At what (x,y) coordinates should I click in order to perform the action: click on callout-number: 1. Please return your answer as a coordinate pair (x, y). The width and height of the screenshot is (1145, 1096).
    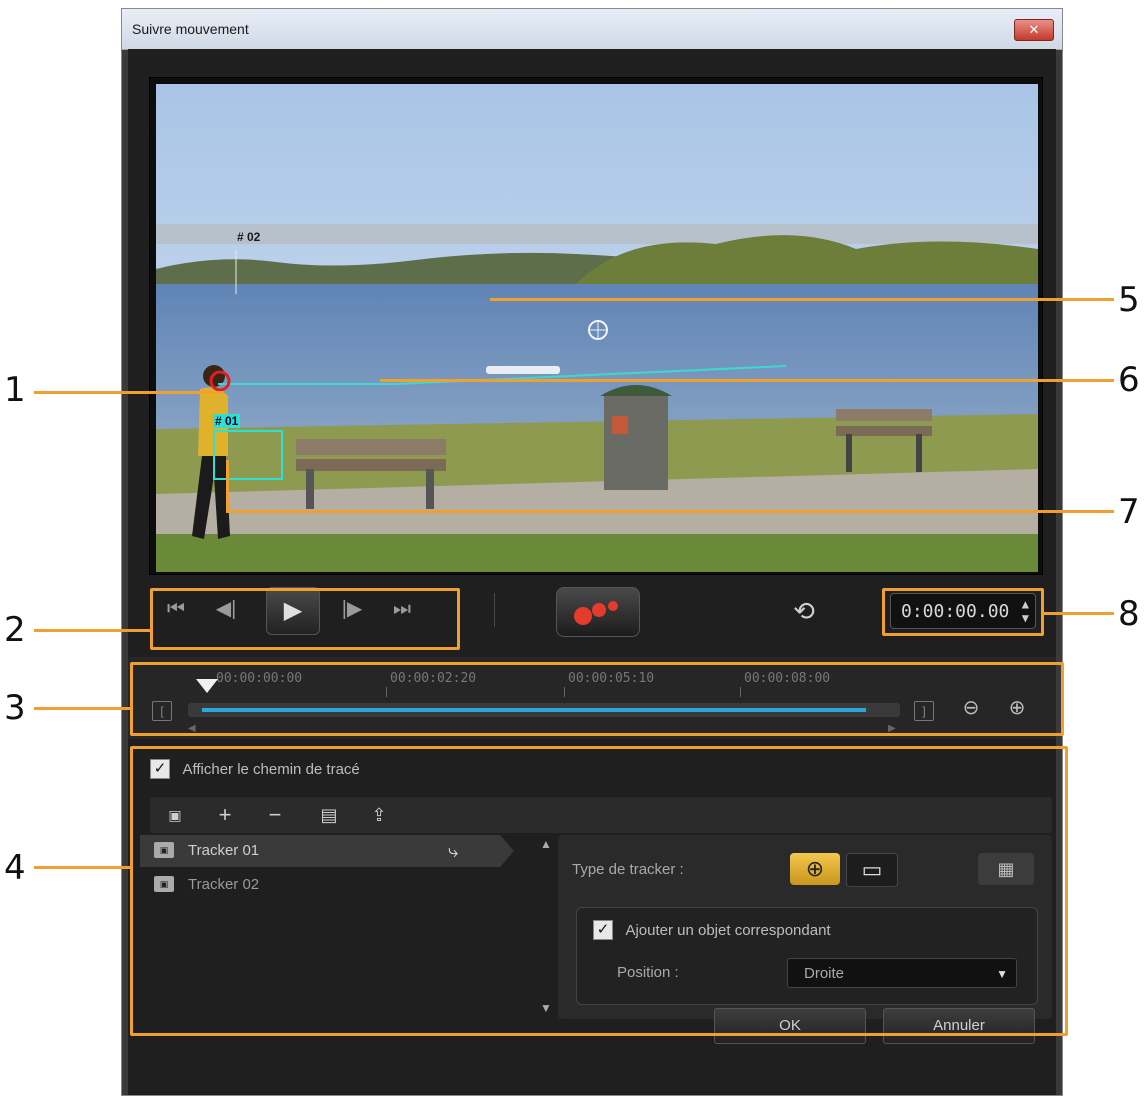
    Looking at the image, I should click on (15, 390).